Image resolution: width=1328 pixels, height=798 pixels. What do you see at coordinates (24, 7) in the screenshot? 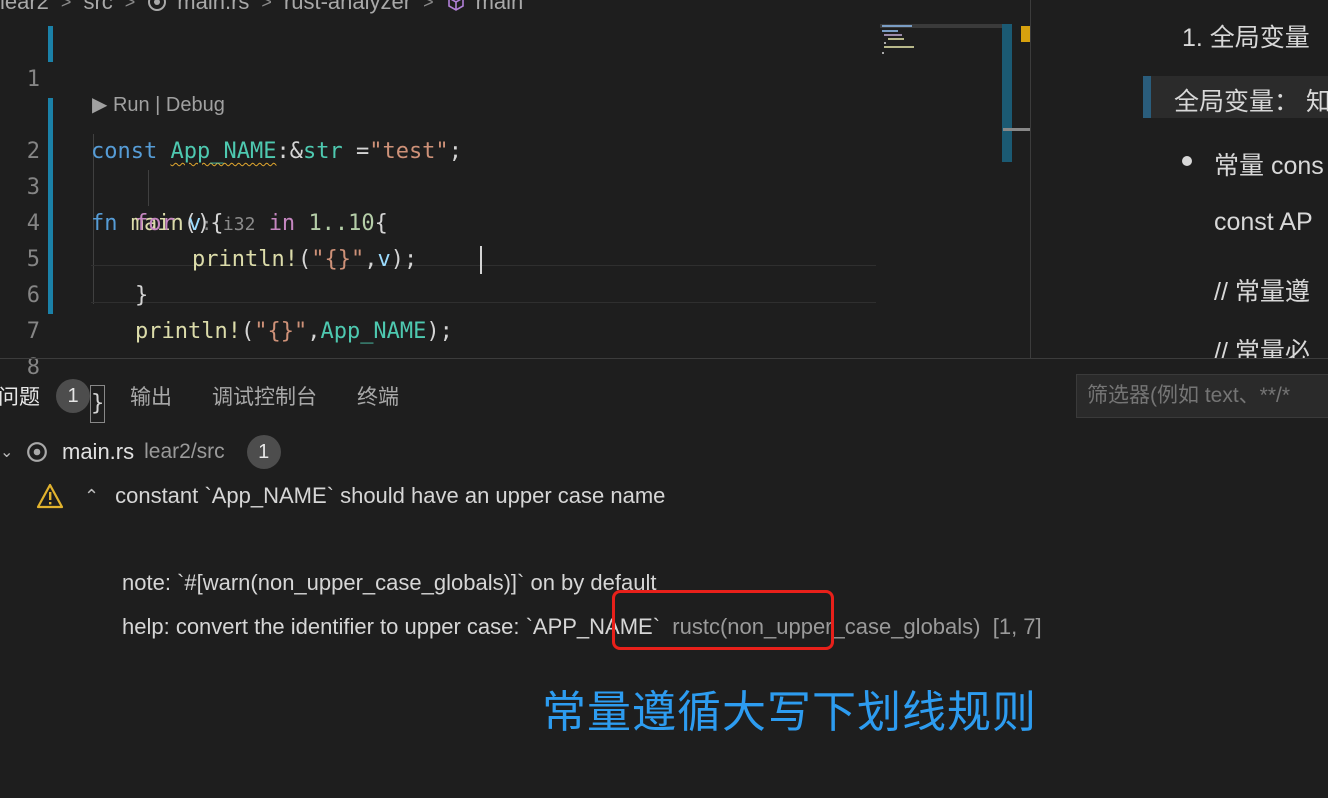
I see `breadcrumb-item-folder: lear2` at bounding box center [24, 7].